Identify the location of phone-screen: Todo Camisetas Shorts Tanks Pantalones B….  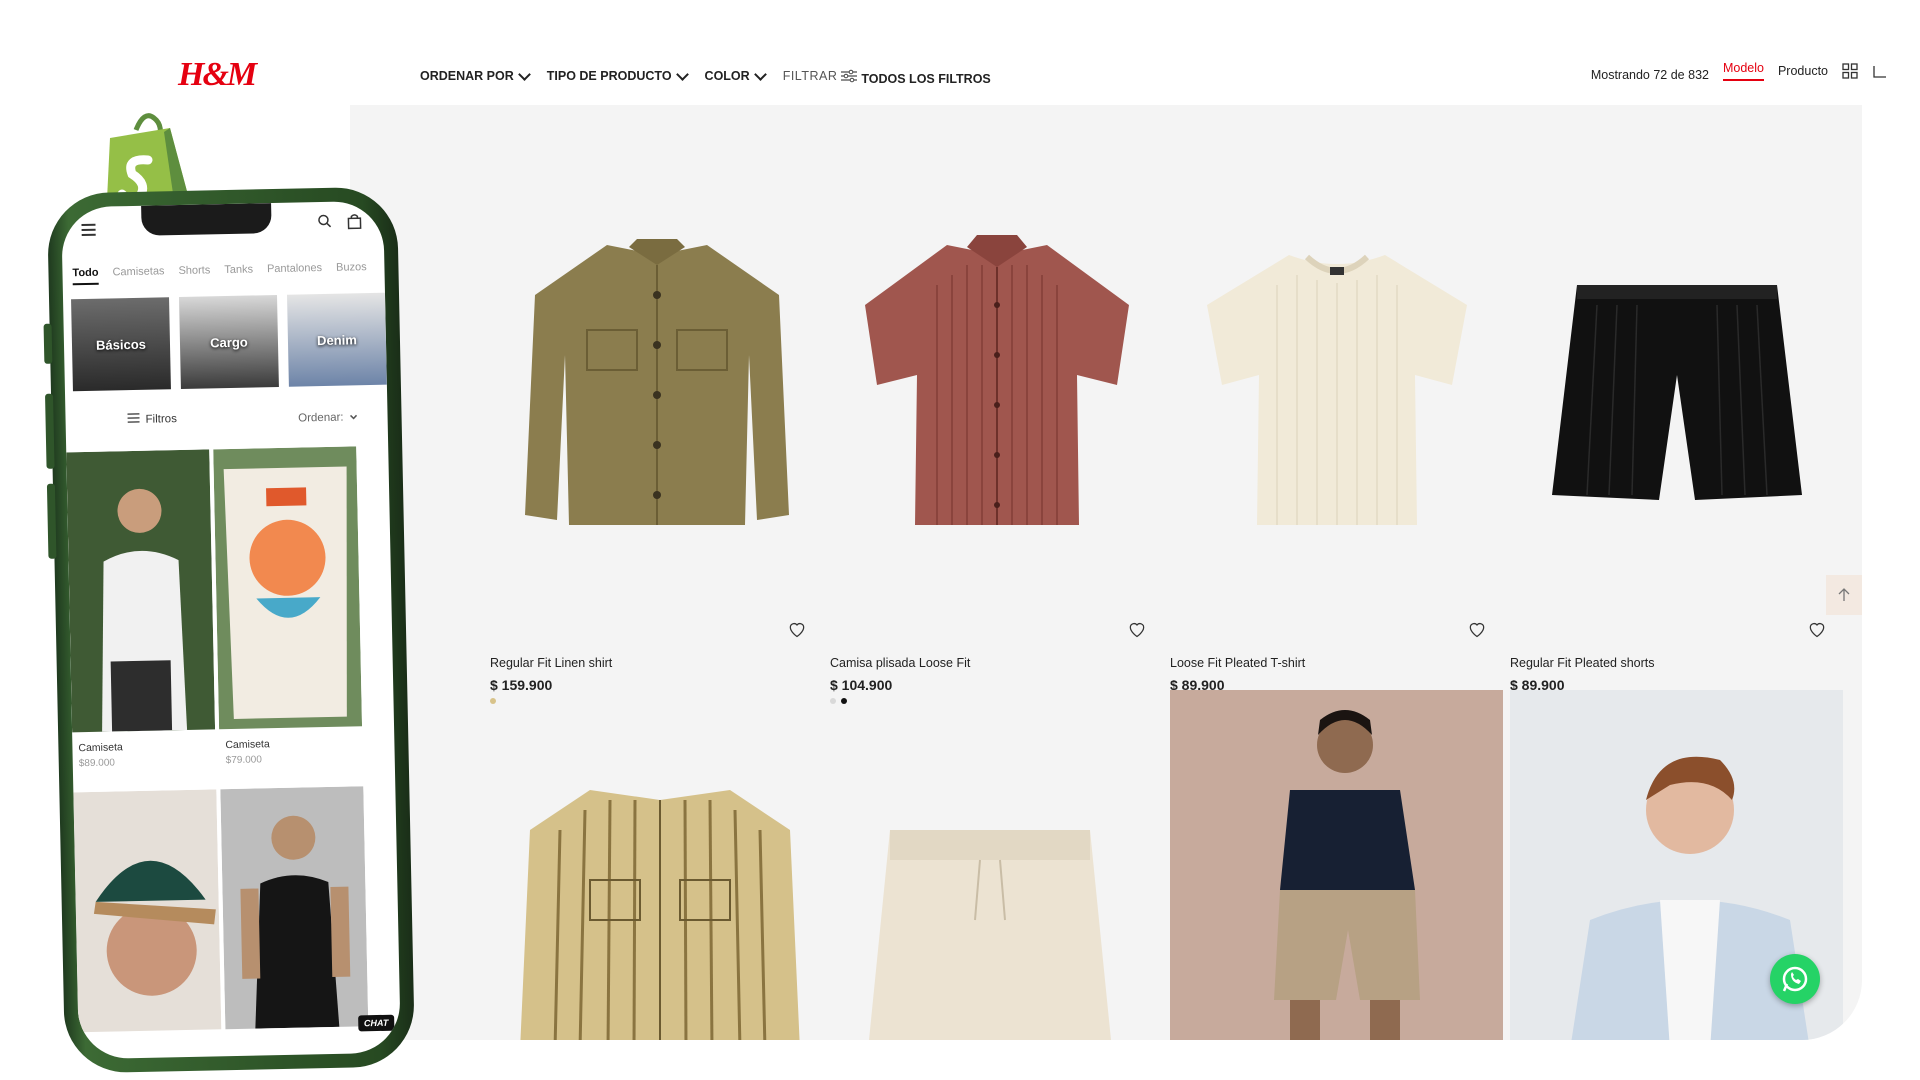
(231, 630).